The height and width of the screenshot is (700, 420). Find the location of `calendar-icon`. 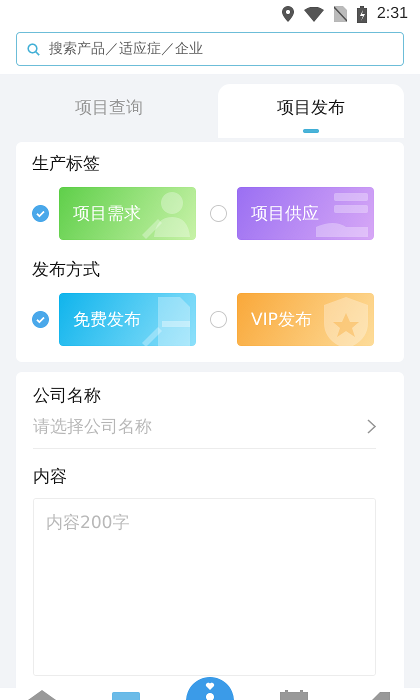

calendar-icon is located at coordinates (294, 694).